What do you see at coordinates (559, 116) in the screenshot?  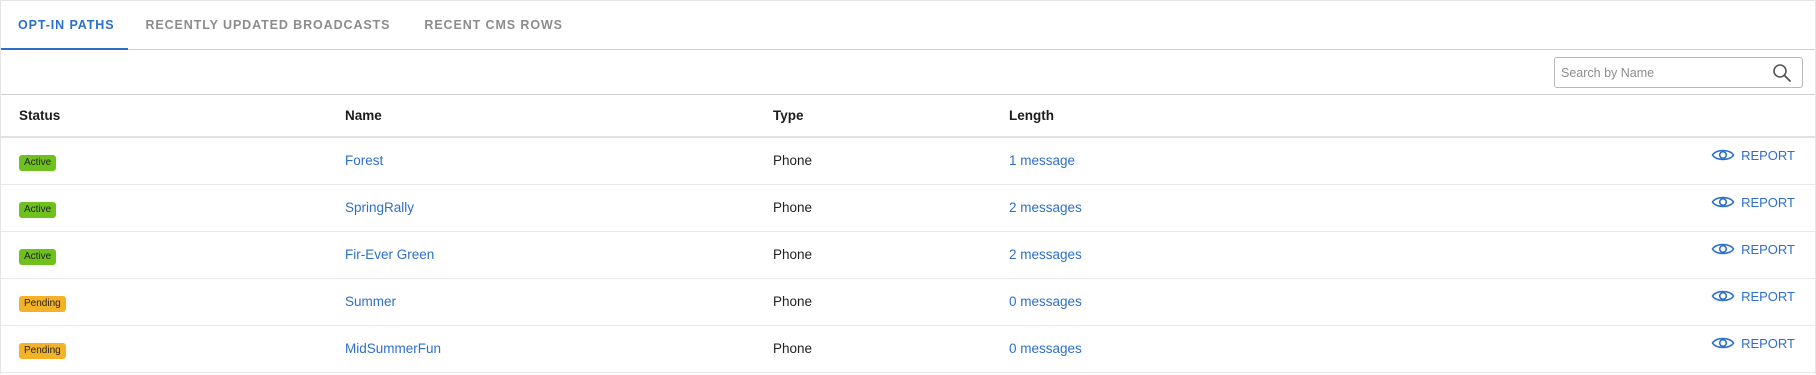 I see `column-header-name: Name` at bounding box center [559, 116].